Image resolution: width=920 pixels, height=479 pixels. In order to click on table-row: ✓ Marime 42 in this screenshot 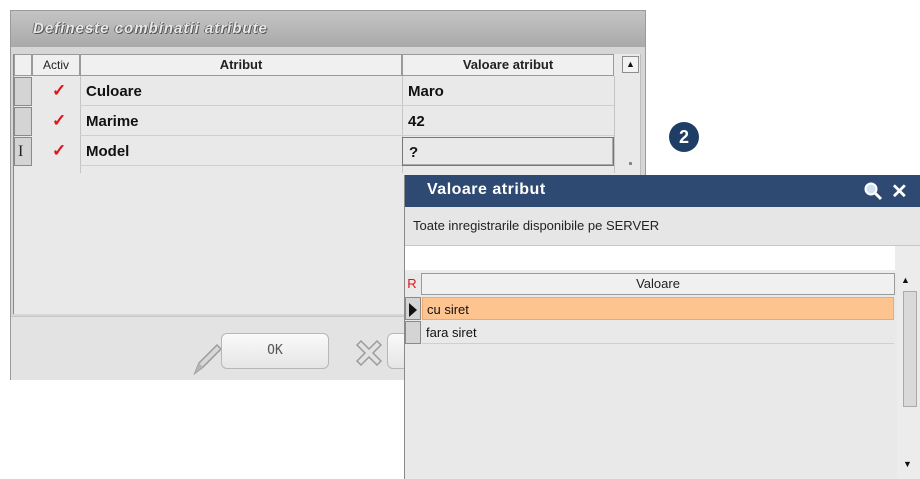, I will do `click(319, 122)`.